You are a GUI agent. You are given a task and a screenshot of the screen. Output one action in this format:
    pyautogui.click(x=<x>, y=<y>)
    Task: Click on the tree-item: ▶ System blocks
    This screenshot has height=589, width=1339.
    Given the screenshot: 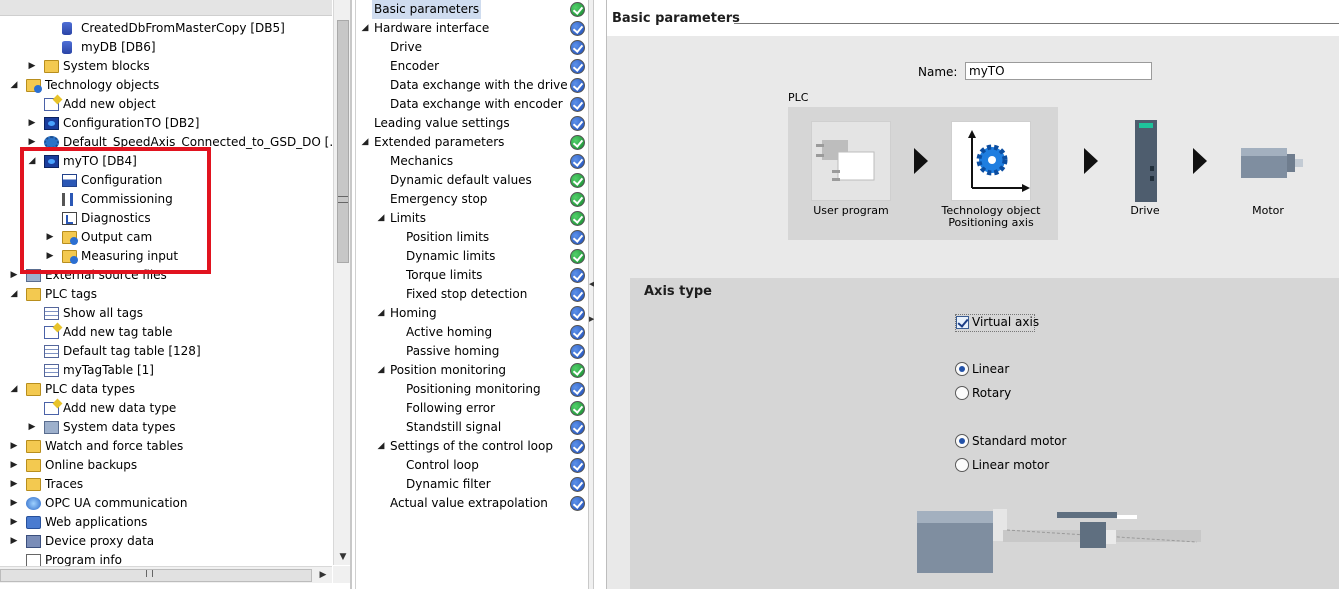 What is the action you would take?
    pyautogui.click(x=166, y=66)
    